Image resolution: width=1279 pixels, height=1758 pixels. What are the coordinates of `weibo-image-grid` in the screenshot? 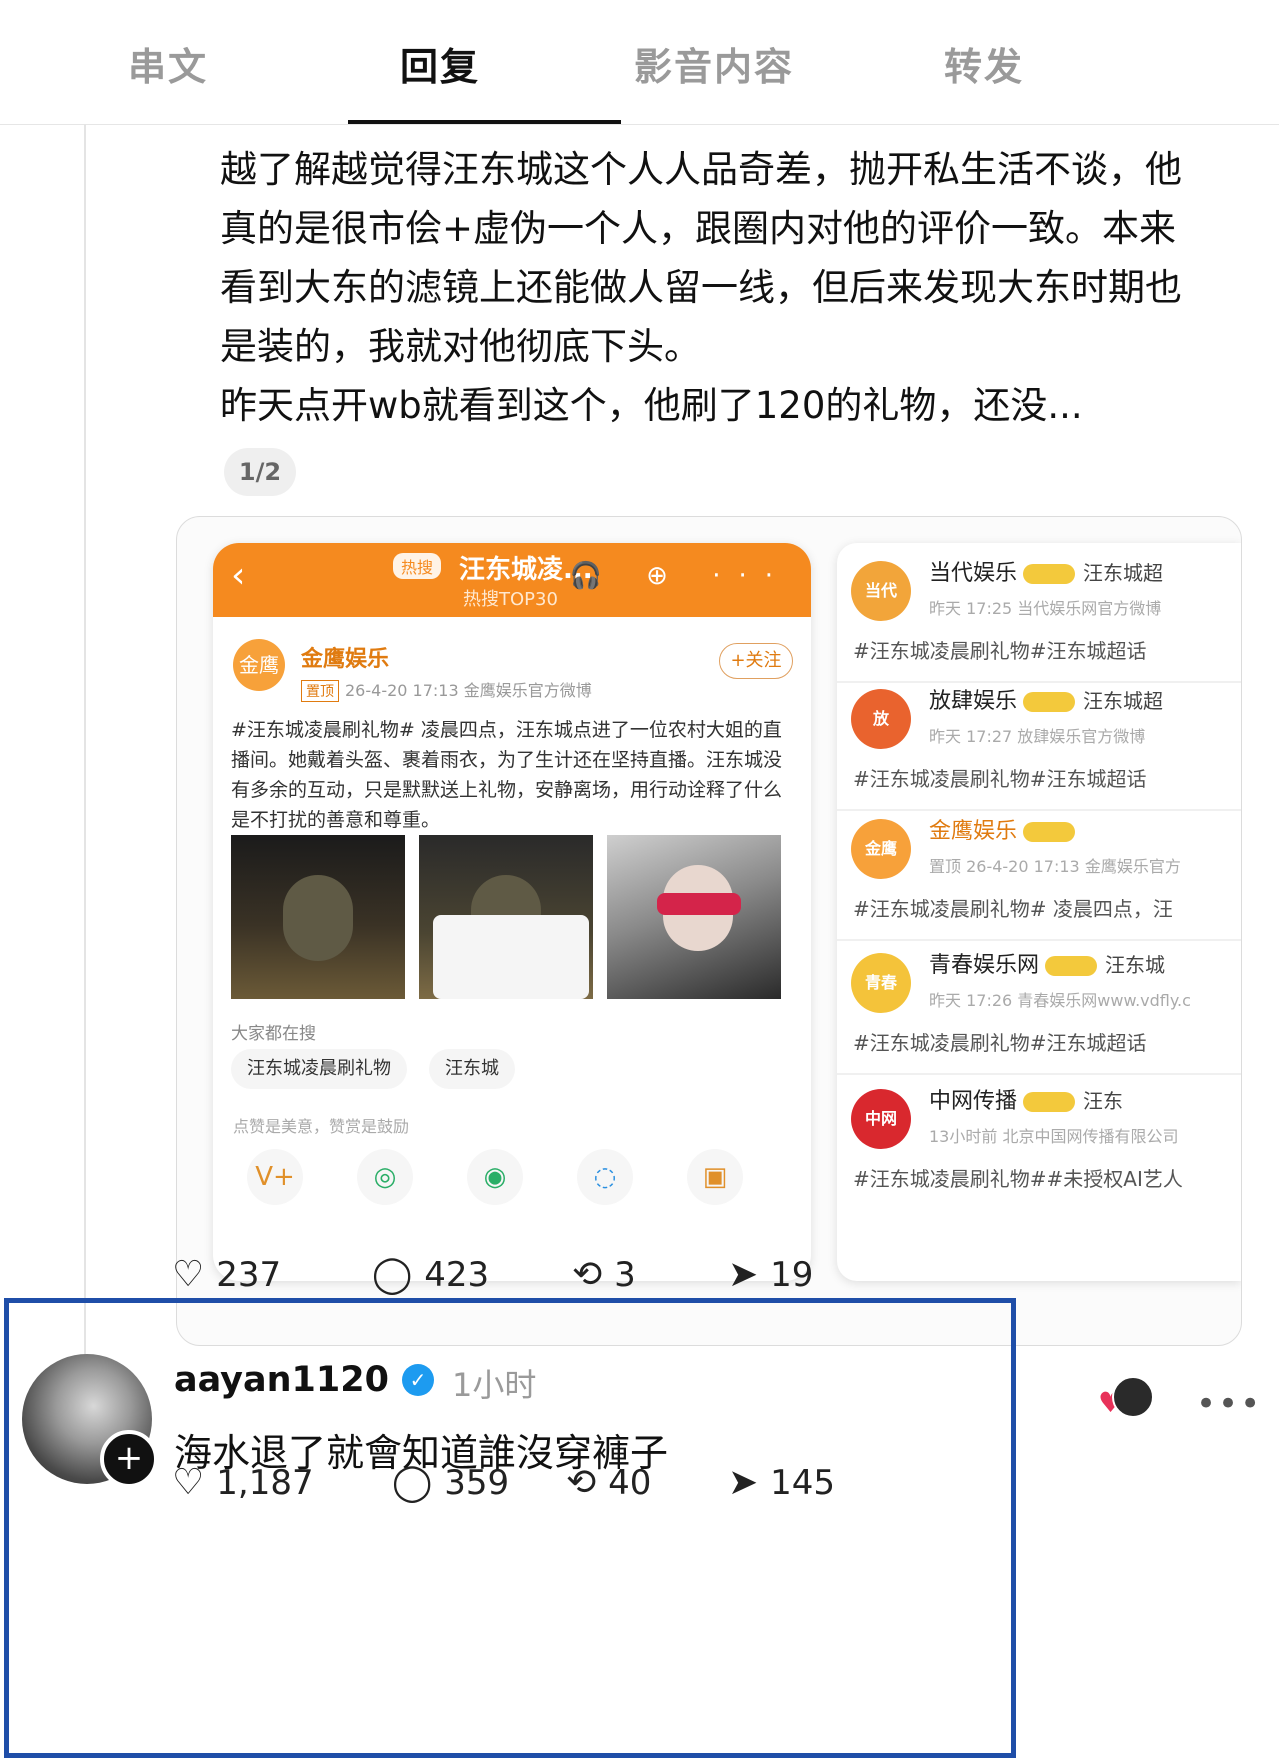 It's located at (513, 917).